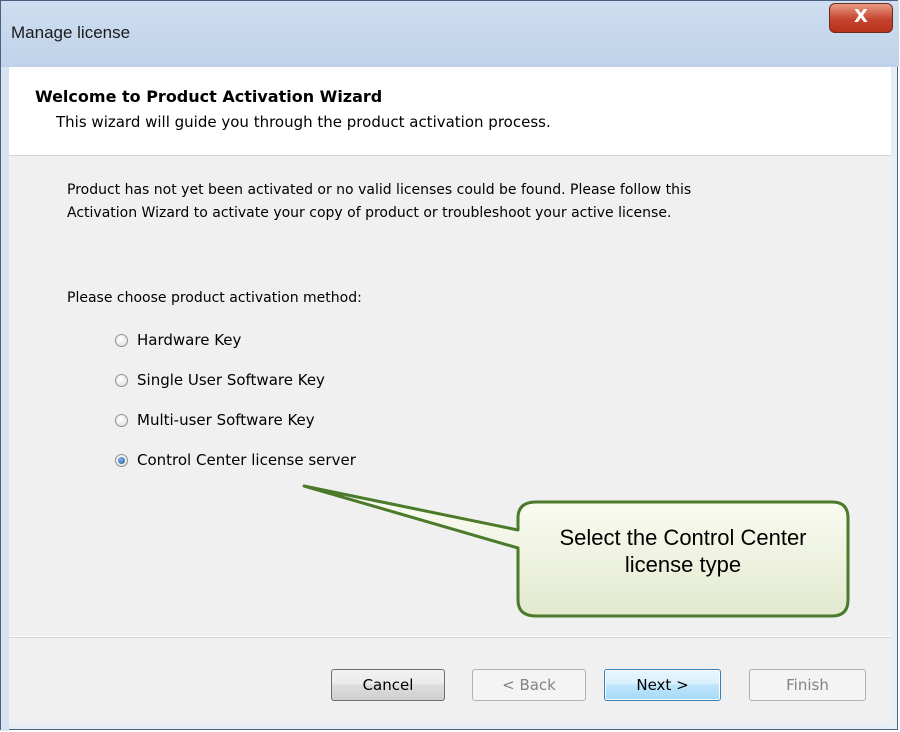 The height and width of the screenshot is (732, 900). I want to click on close-button: X, so click(861, 18).